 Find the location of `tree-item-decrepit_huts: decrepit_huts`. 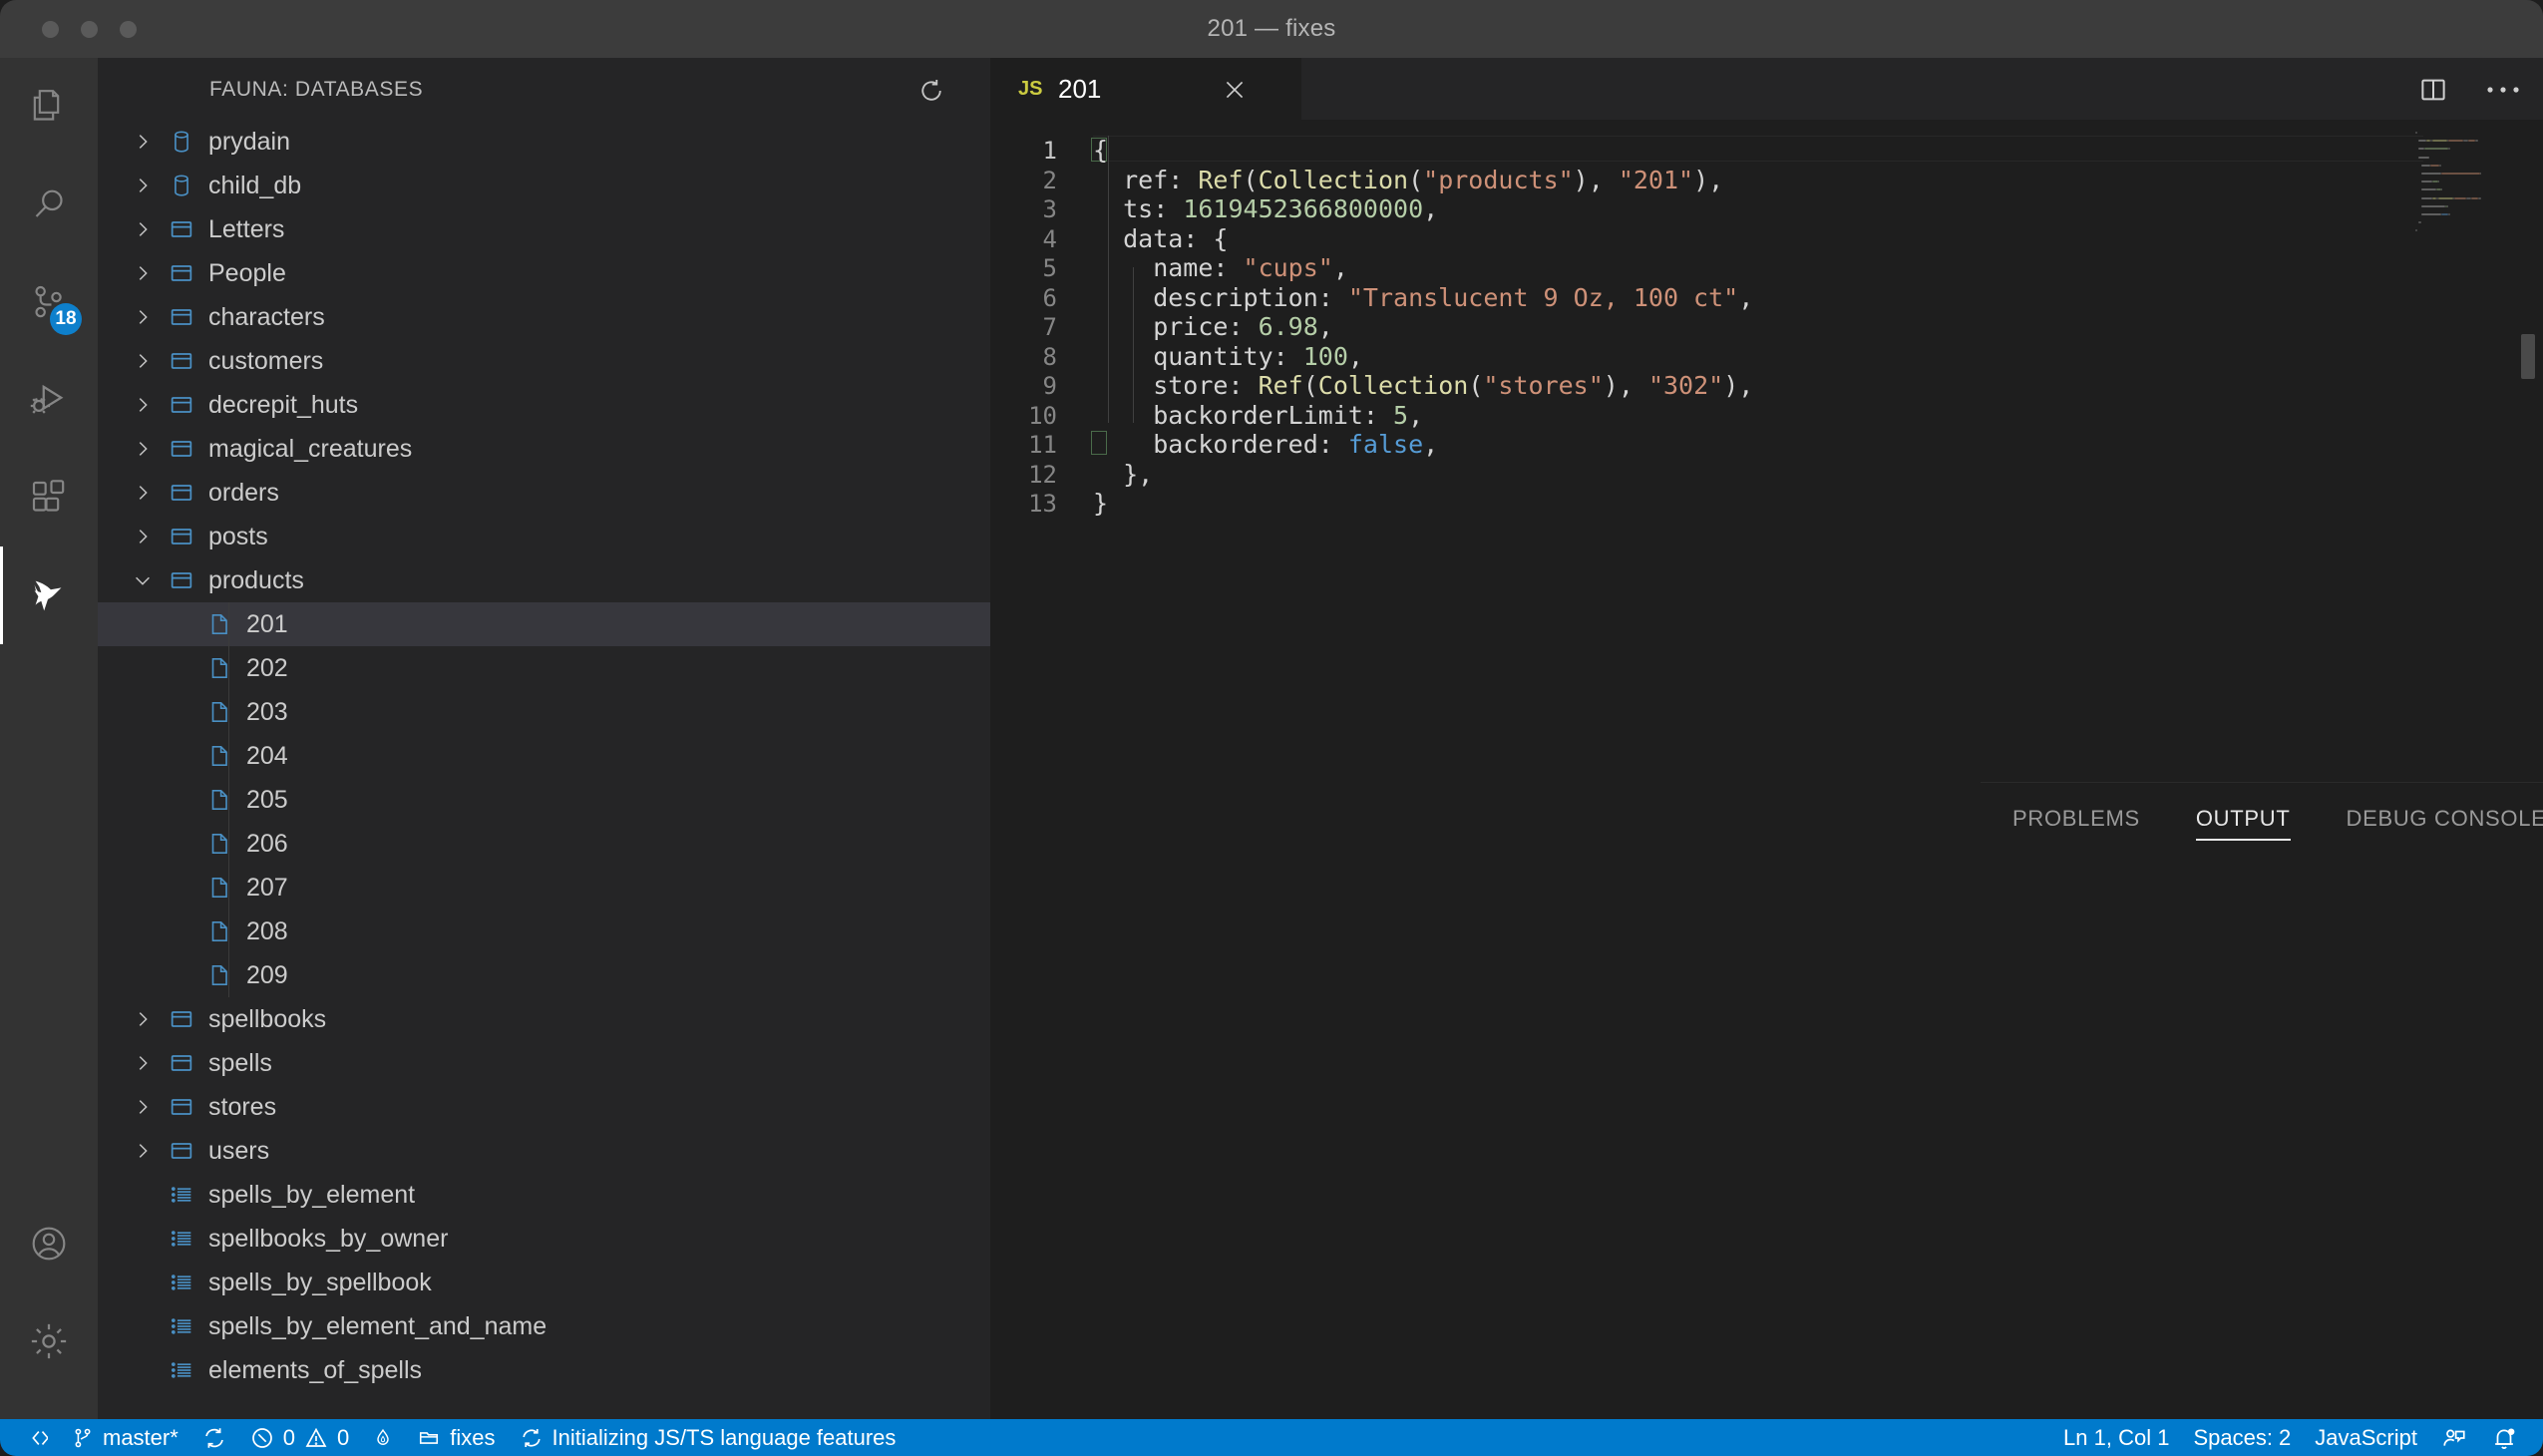

tree-item-decrepit_huts: decrepit_huts is located at coordinates (544, 405).